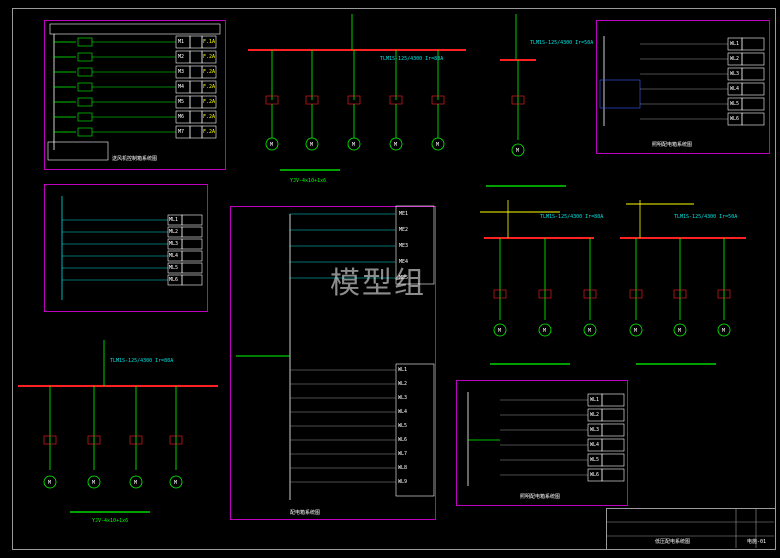 The image size is (780, 558). What do you see at coordinates (181, 87) in the screenshot?
I see `panel-1-row-id: M4` at bounding box center [181, 87].